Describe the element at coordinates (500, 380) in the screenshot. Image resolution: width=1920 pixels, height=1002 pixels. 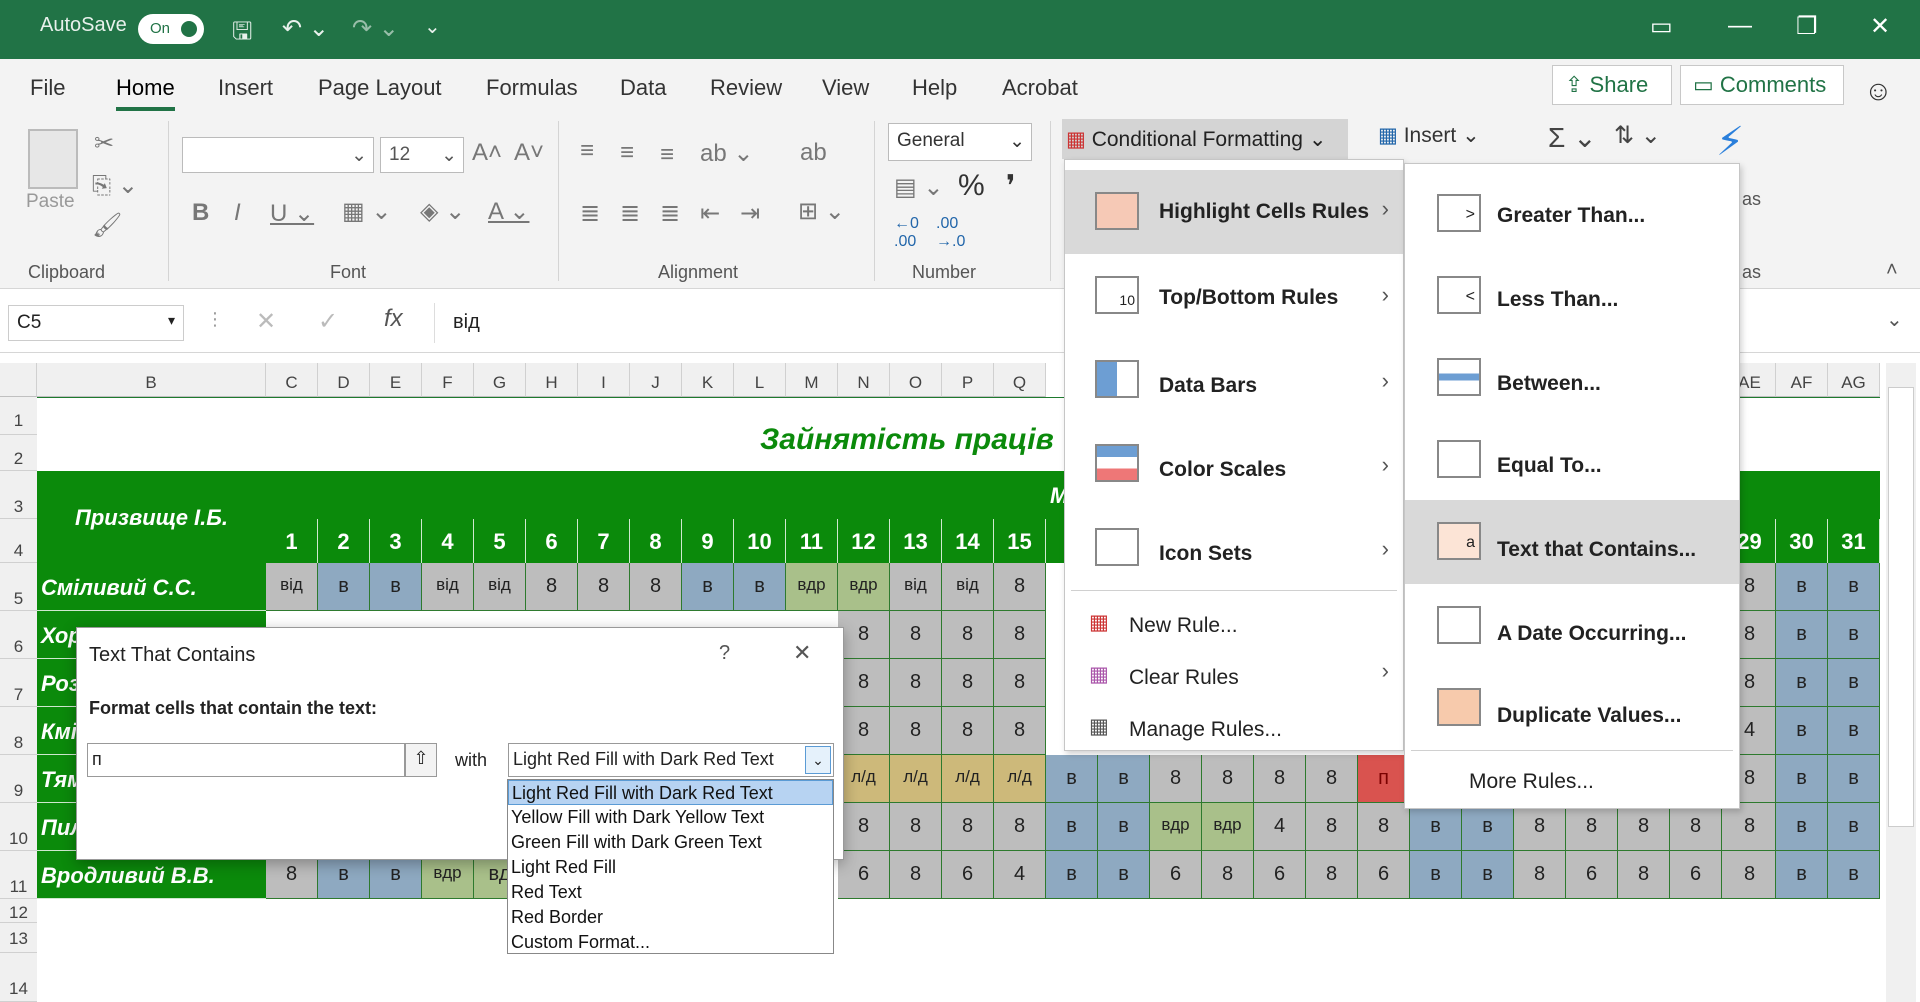
I see `column-header: G` at that location.